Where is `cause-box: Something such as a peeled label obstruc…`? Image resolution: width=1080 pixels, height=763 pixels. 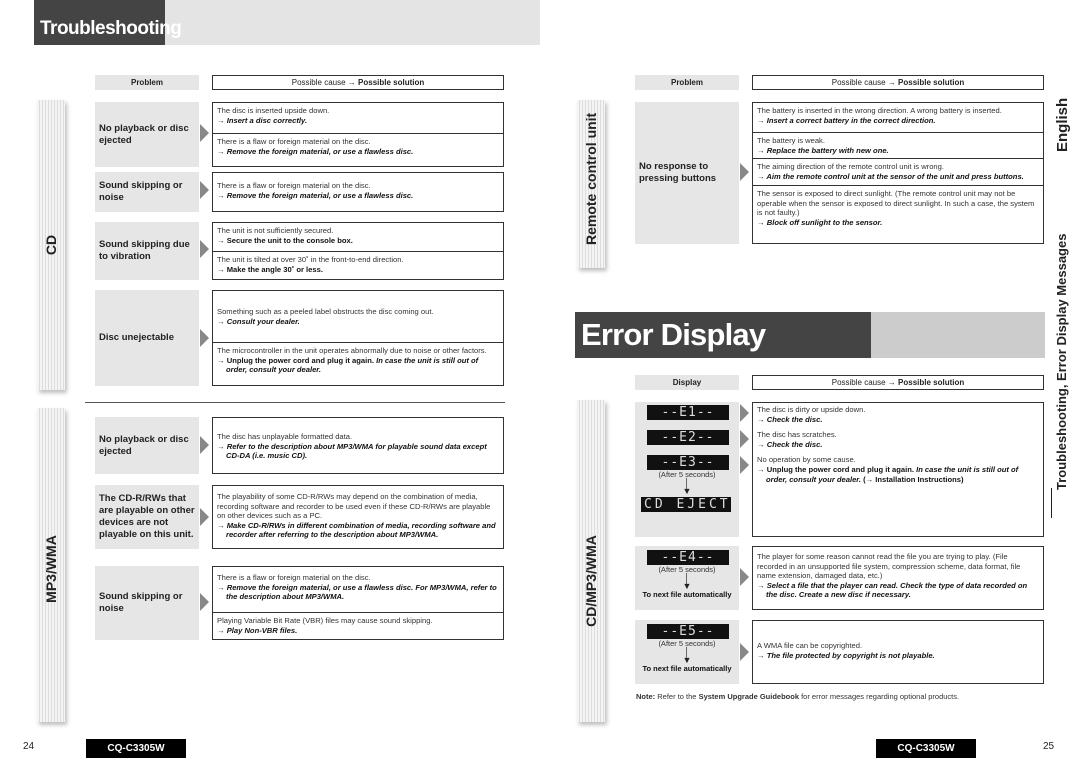
cause-box: Something such as a peeled label obstruc… is located at coordinates (358, 338).